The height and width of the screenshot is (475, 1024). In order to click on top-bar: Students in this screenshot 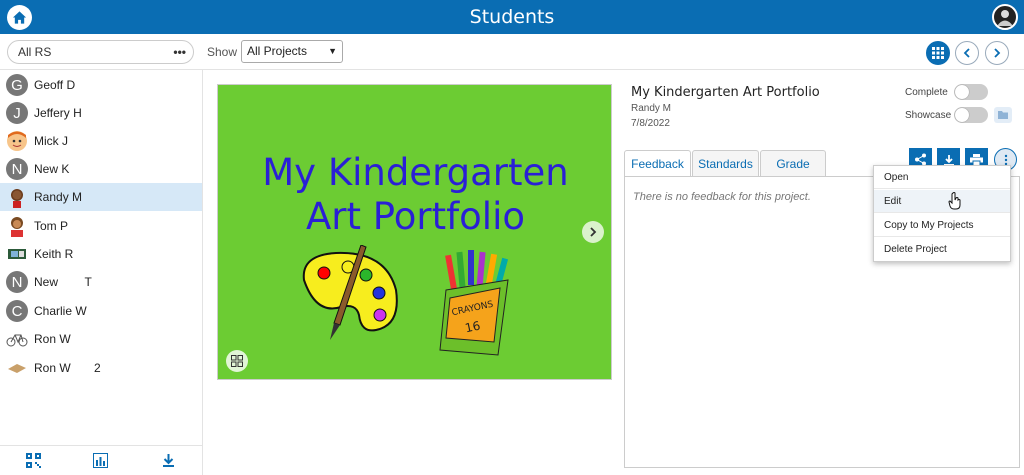, I will do `click(512, 17)`.